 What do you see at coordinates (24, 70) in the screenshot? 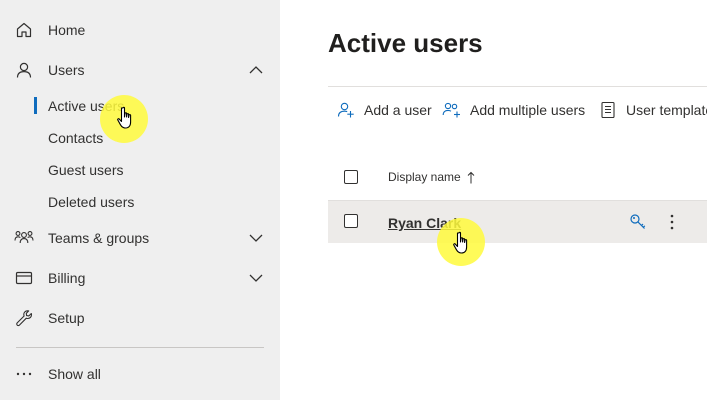
I see `person-icon` at bounding box center [24, 70].